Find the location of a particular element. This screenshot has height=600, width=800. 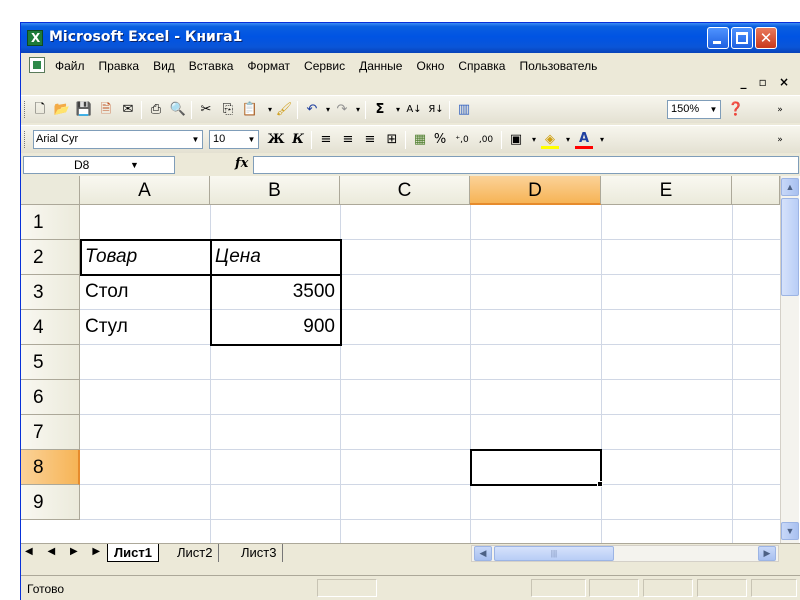

formula-input is located at coordinates (526, 165).